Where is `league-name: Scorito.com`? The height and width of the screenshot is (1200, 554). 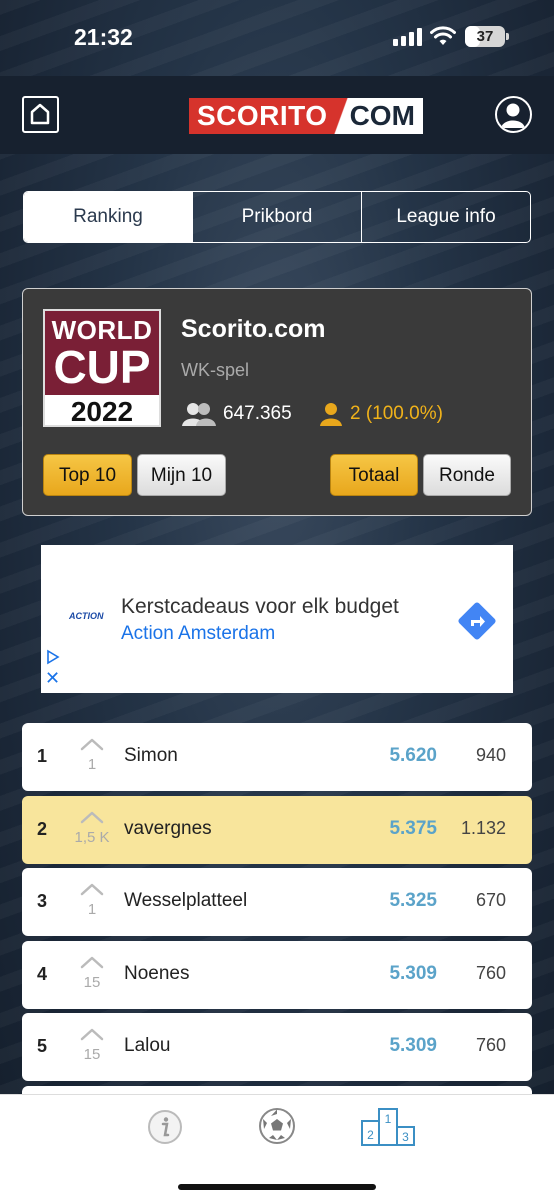
league-name: Scorito.com is located at coordinates (253, 329).